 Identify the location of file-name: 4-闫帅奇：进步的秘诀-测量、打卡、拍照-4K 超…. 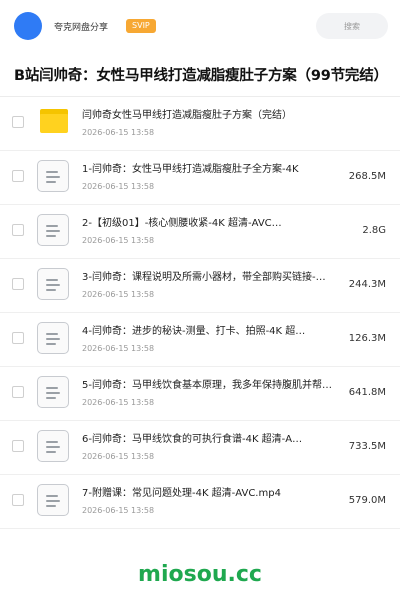
(217, 332).